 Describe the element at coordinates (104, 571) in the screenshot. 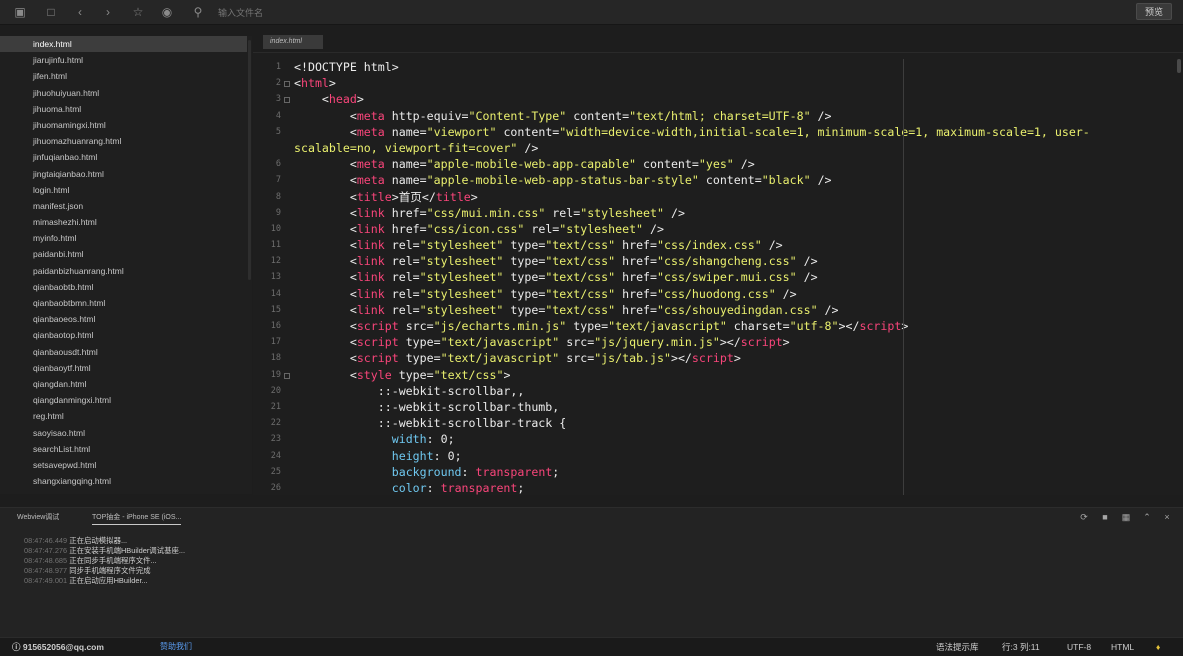

I see `log-line: 08:47:48.977 同步手机端程序文件完成` at that location.